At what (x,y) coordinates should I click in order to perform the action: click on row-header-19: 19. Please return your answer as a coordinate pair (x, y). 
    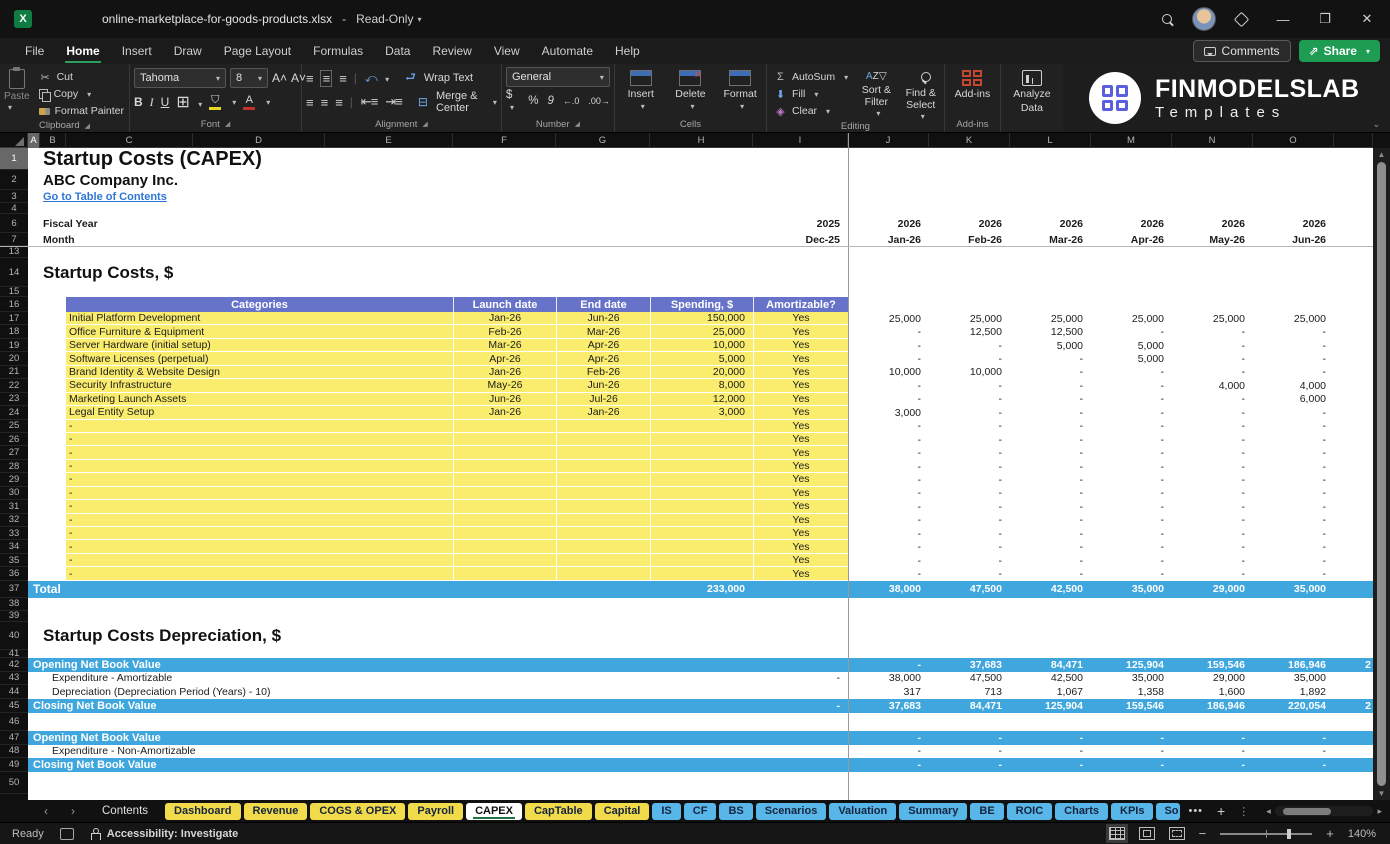
    Looking at the image, I should click on (14, 346).